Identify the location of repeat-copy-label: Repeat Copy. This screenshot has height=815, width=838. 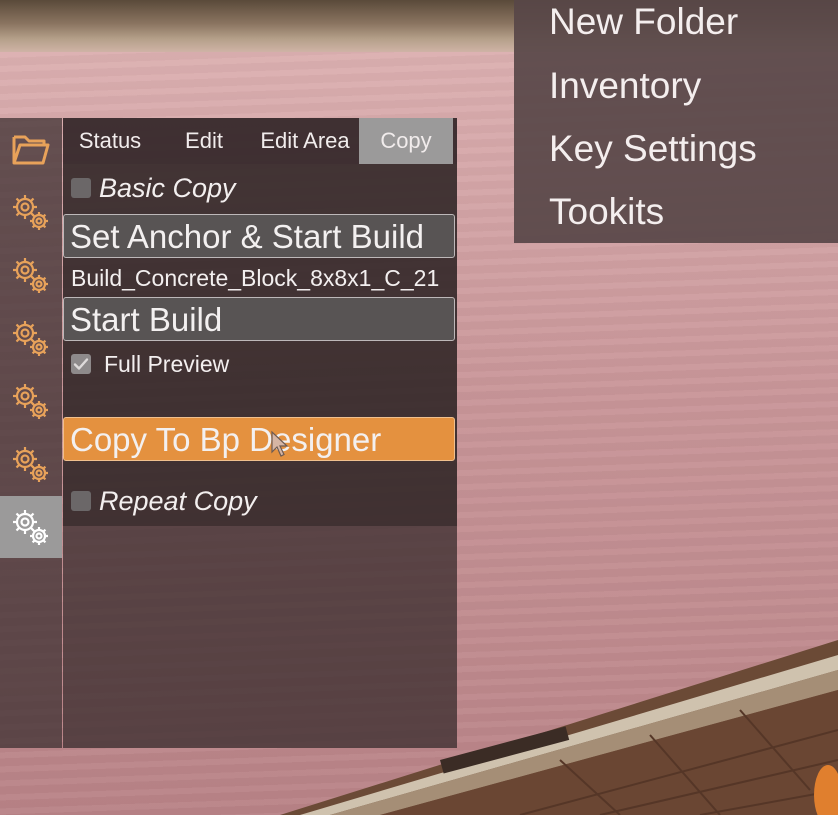
(178, 501).